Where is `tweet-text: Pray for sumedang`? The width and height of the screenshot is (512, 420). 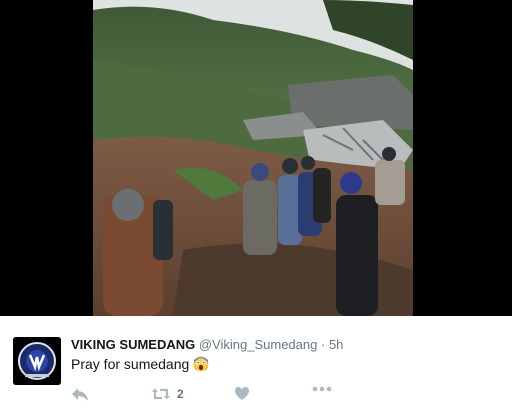
tweet-text: Pray for sumedang is located at coordinates (130, 364).